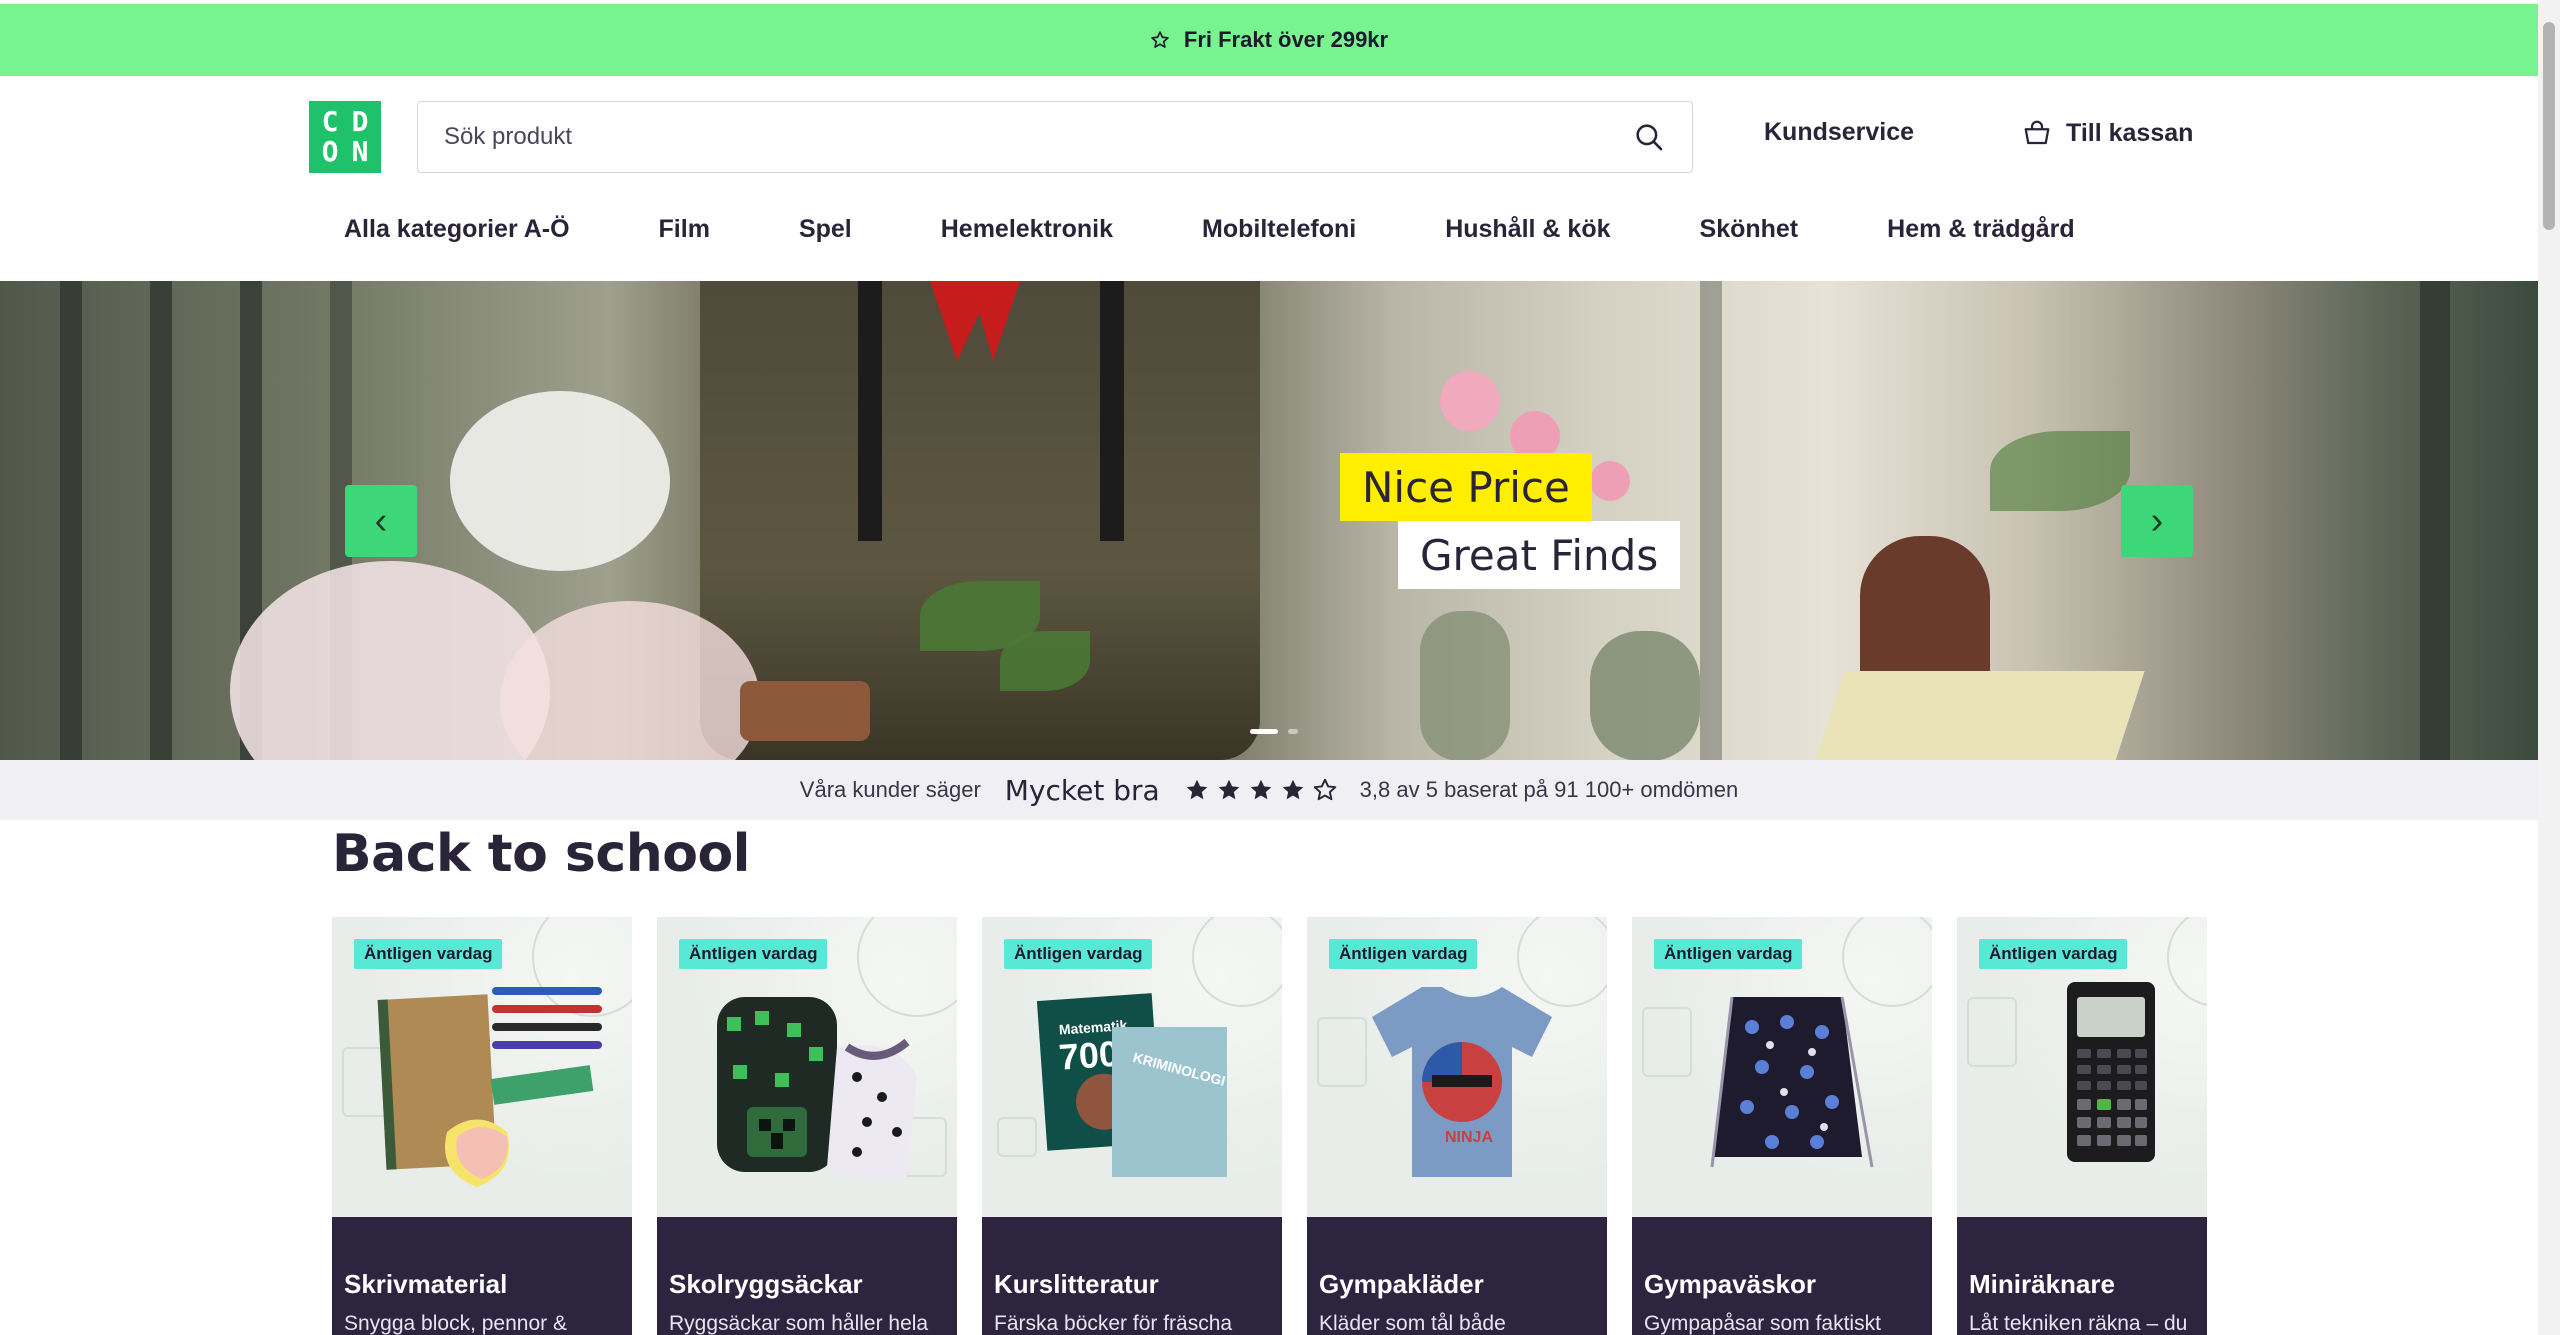 The image size is (2560, 1335). What do you see at coordinates (2037, 132) in the screenshot?
I see `basket-icon` at bounding box center [2037, 132].